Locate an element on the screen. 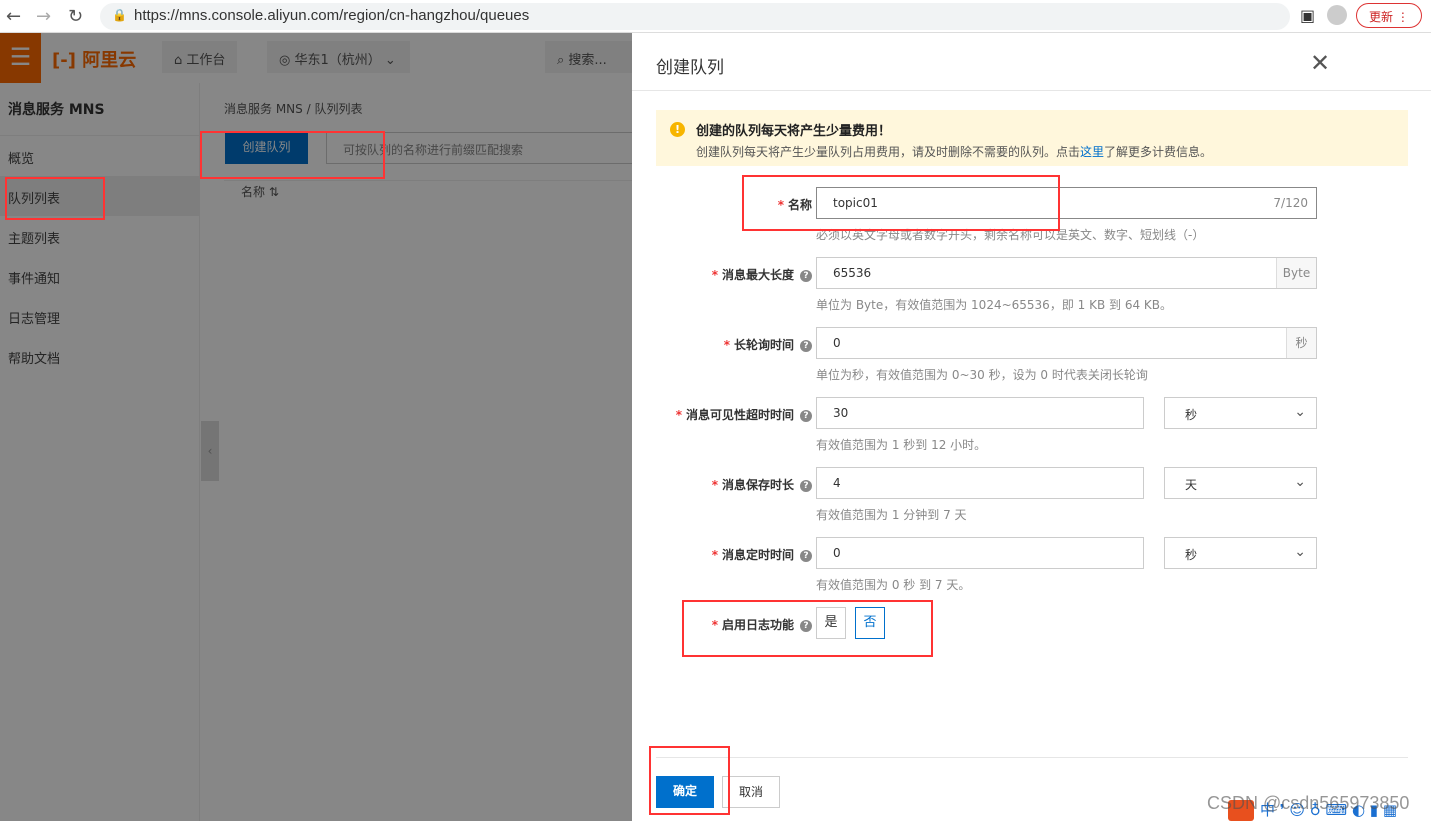 This screenshot has height=821, width=1431. retention-label: * 消息保存时长? is located at coordinates (722, 484).